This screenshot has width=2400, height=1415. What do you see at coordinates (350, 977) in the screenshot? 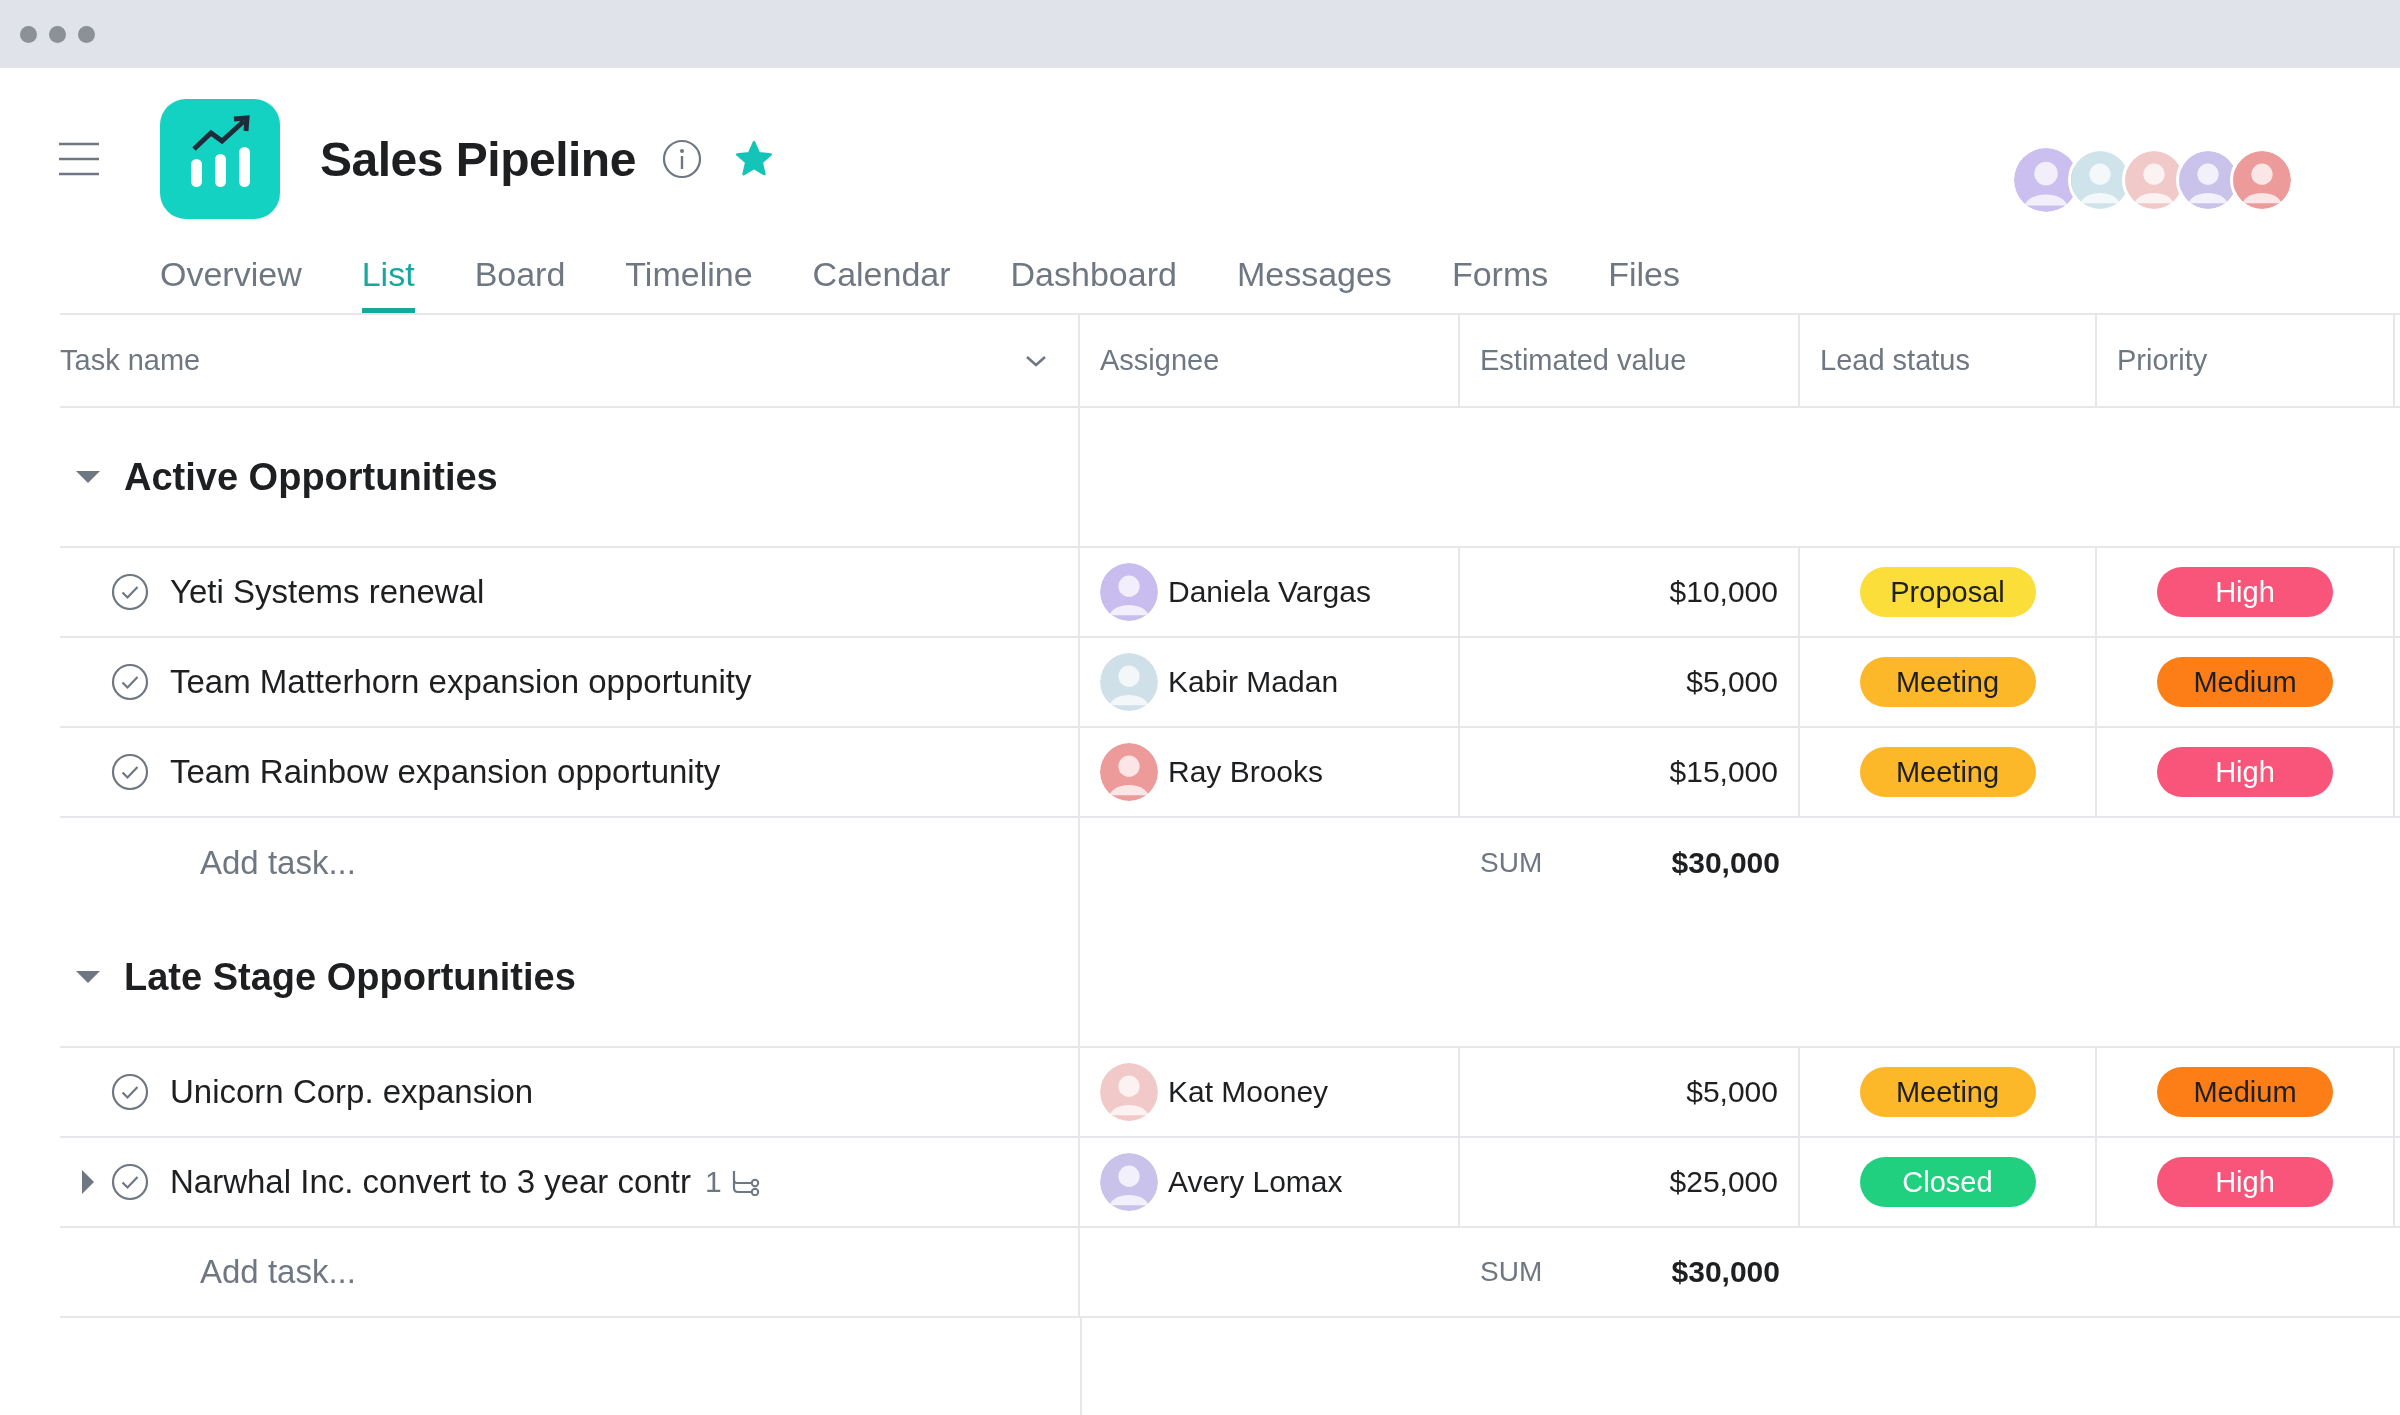
I see `section-title: Late Stage Opportunities` at bounding box center [350, 977].